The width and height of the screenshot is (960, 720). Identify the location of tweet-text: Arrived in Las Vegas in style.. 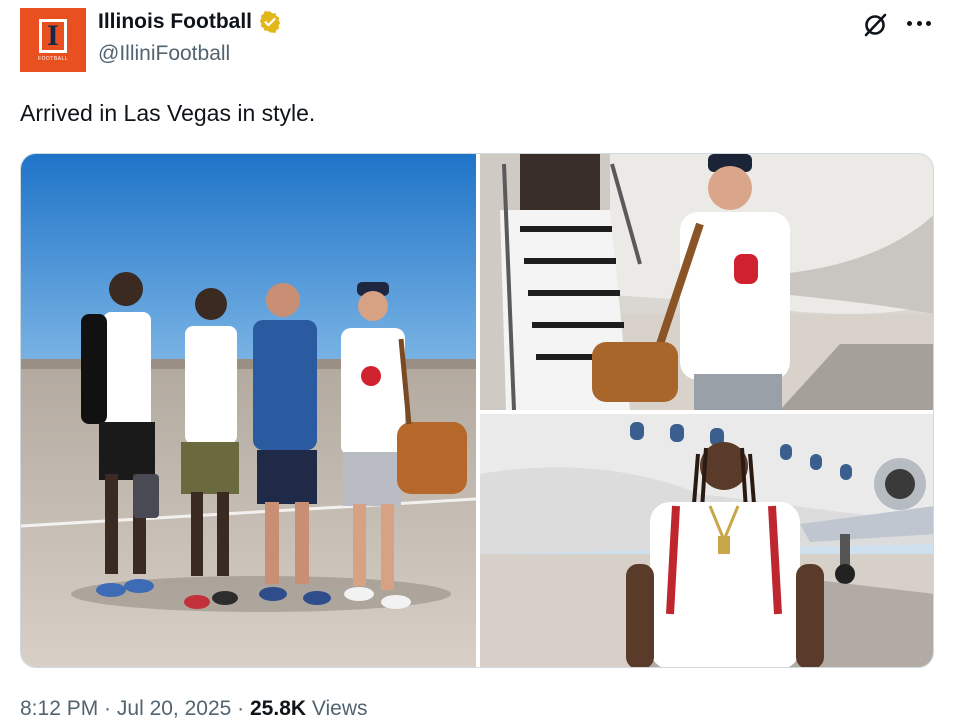
(168, 113).